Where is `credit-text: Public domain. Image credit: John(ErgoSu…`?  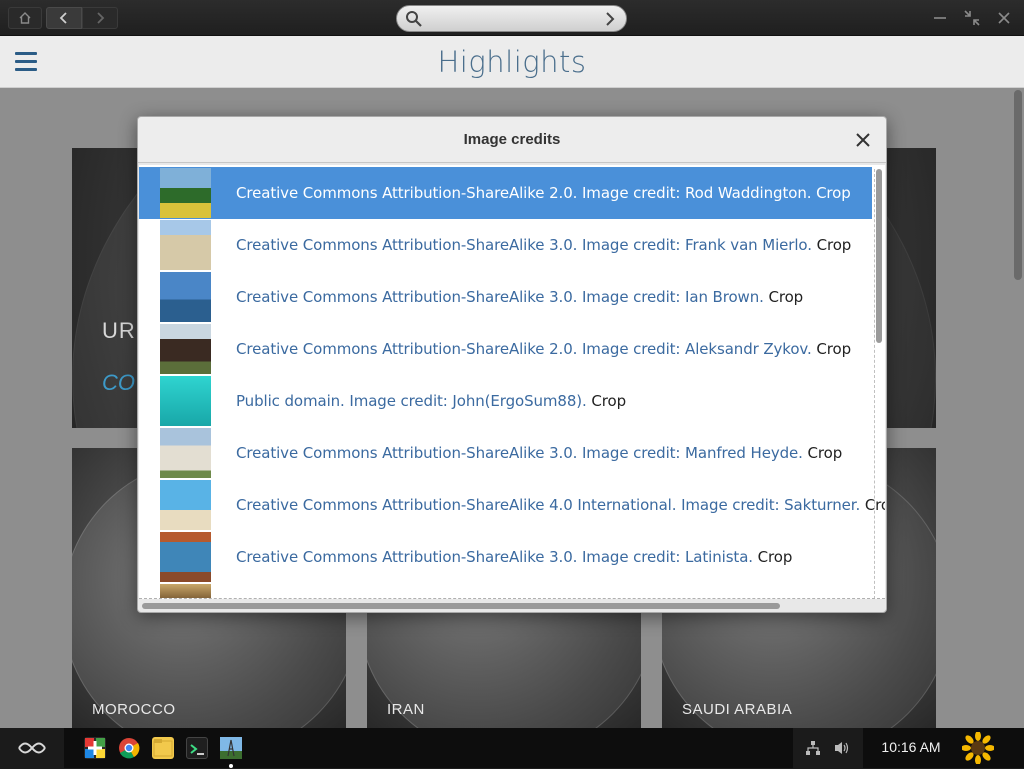
credit-text: Public domain. Image credit: John(ErgoSu… is located at coordinates (431, 401).